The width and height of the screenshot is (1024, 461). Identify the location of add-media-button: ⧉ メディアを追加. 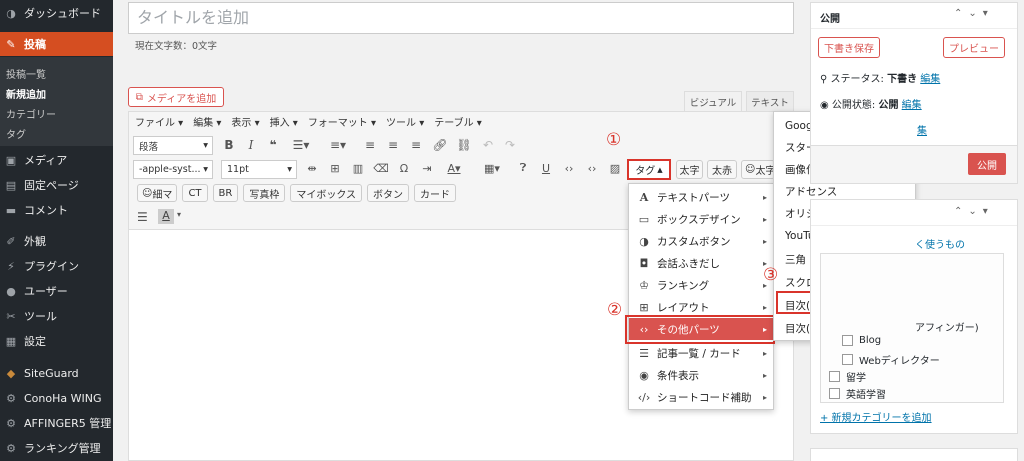
(176, 97).